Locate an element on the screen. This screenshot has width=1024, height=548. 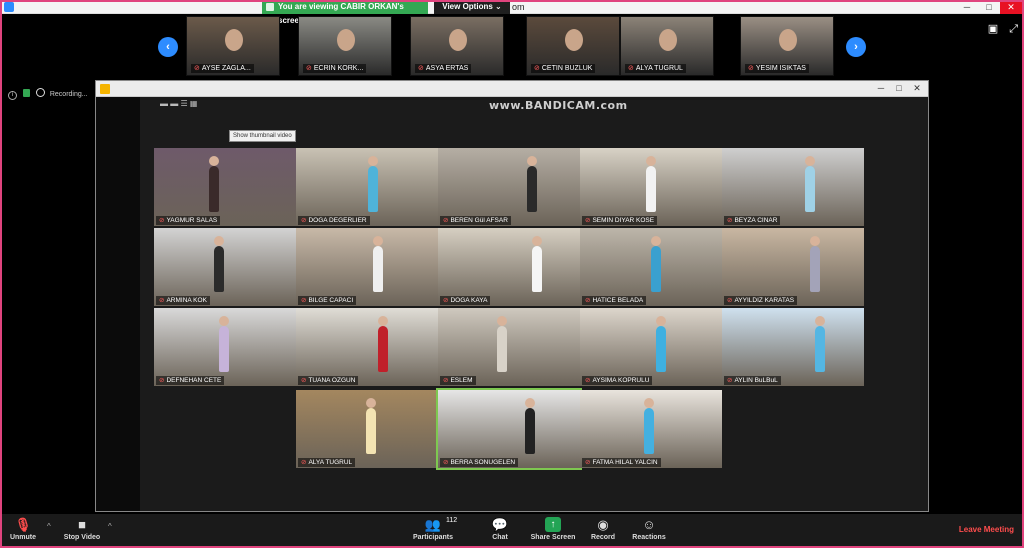
participant-name: ⊘ ALYA TUGRUL is located at coordinates (655, 68).